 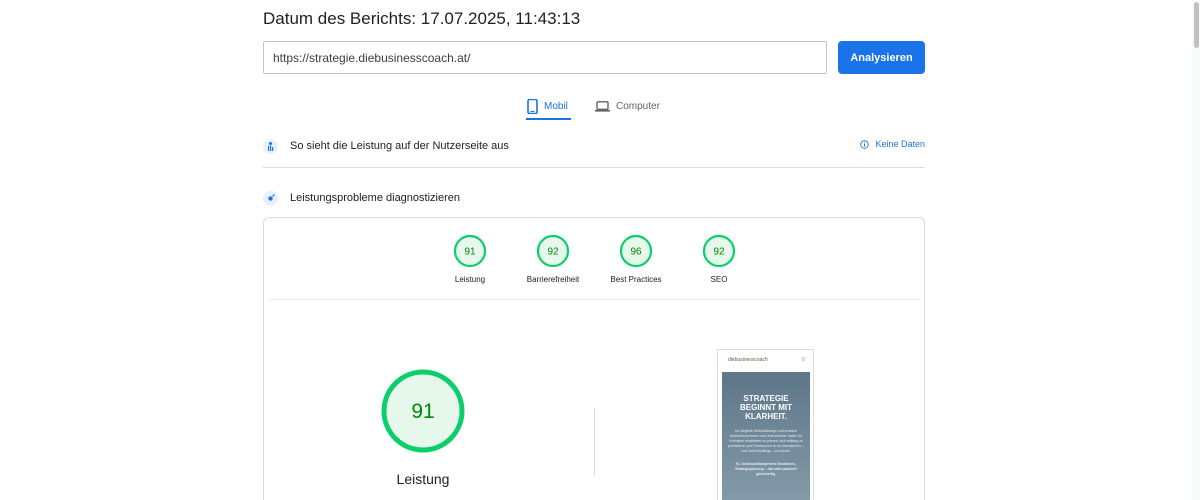 I want to click on page-scrollbar, so click(x=1196, y=250).